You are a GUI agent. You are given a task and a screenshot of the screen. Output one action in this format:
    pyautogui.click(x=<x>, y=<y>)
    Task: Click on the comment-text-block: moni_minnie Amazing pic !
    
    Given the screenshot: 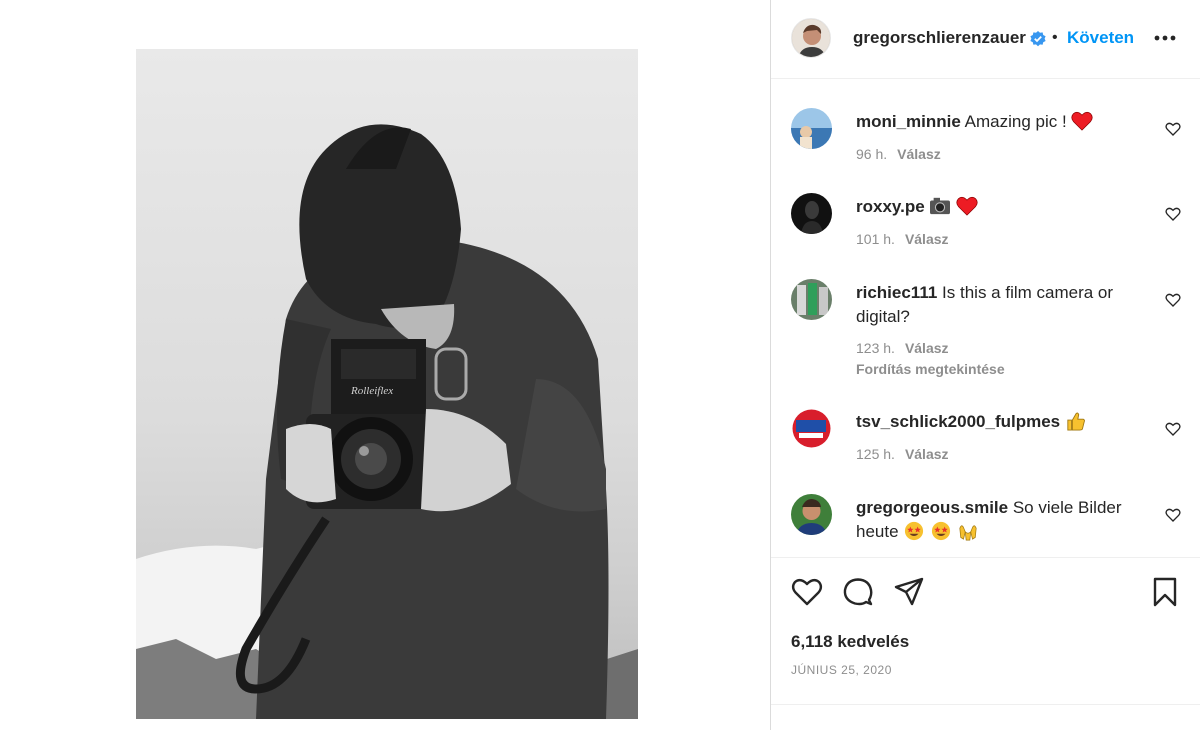 What is the action you would take?
    pyautogui.click(x=1001, y=122)
    